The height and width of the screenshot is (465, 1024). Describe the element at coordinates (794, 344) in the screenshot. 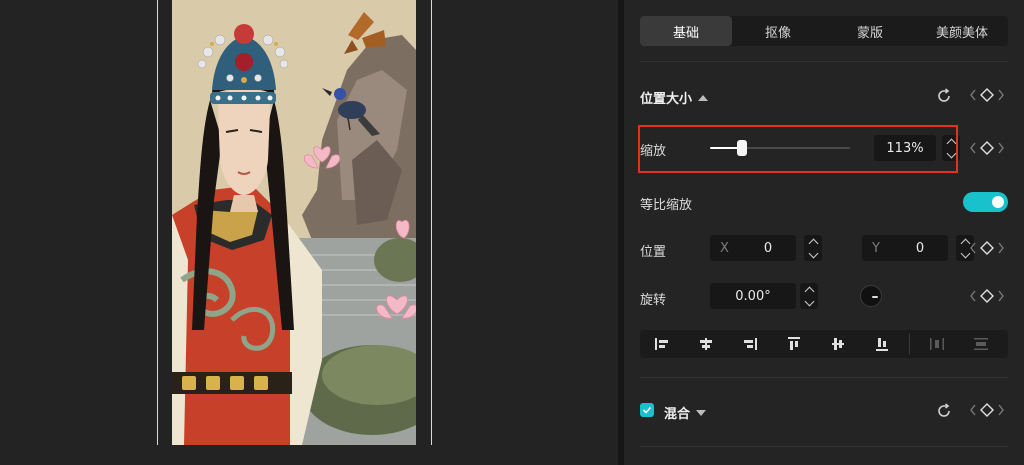

I see `align-top-icon` at that location.